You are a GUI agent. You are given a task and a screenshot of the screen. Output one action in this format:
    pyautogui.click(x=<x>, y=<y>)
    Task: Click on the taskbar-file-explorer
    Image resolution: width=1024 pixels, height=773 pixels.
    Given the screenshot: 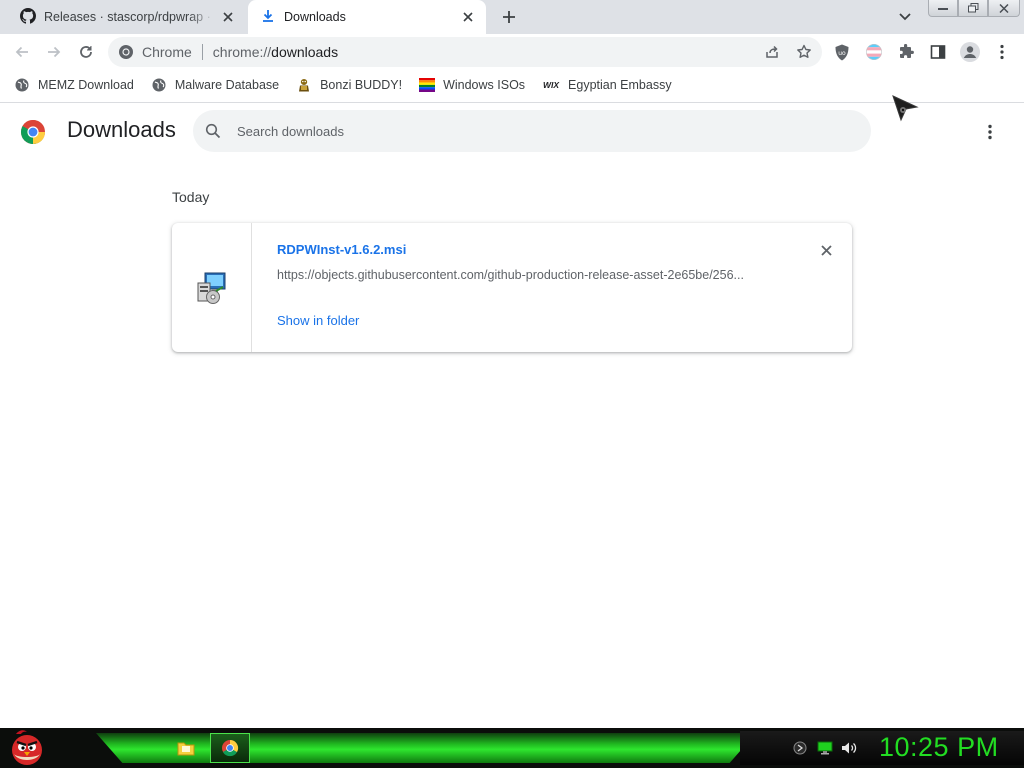 What is the action you would take?
    pyautogui.click(x=186, y=748)
    